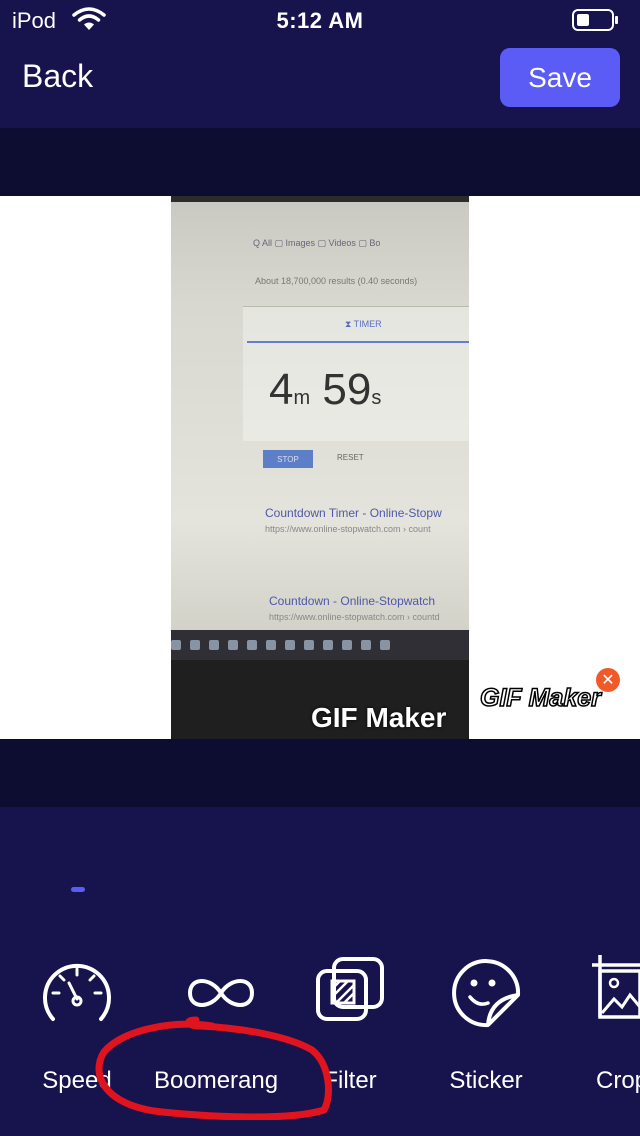  I want to click on remove-watermark-button: ✕, so click(608, 680).